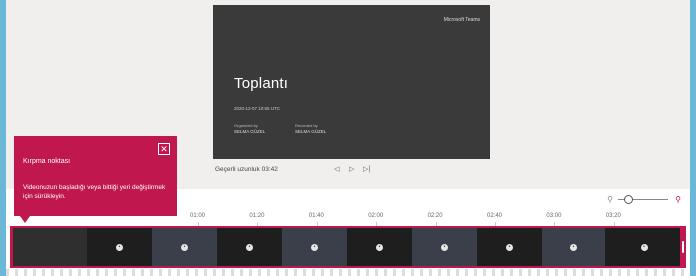  I want to click on zoom-out-icon: ⚲, so click(610, 200).